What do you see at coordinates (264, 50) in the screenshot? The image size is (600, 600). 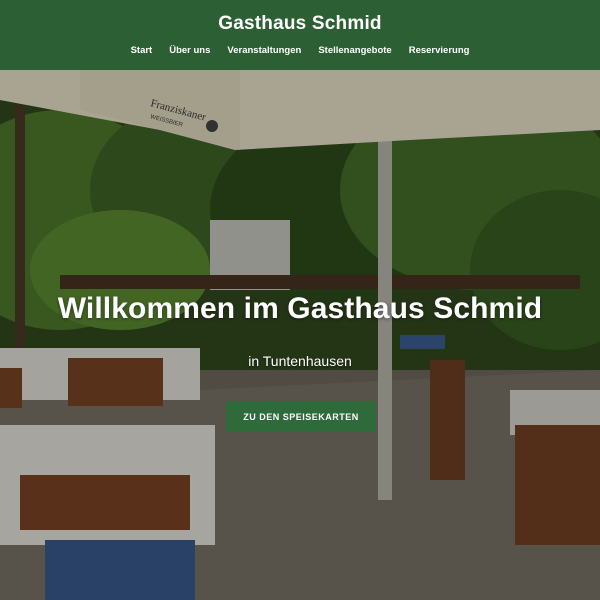 I see `nav-item-veranstaltungen: Veranstaltungen` at bounding box center [264, 50].